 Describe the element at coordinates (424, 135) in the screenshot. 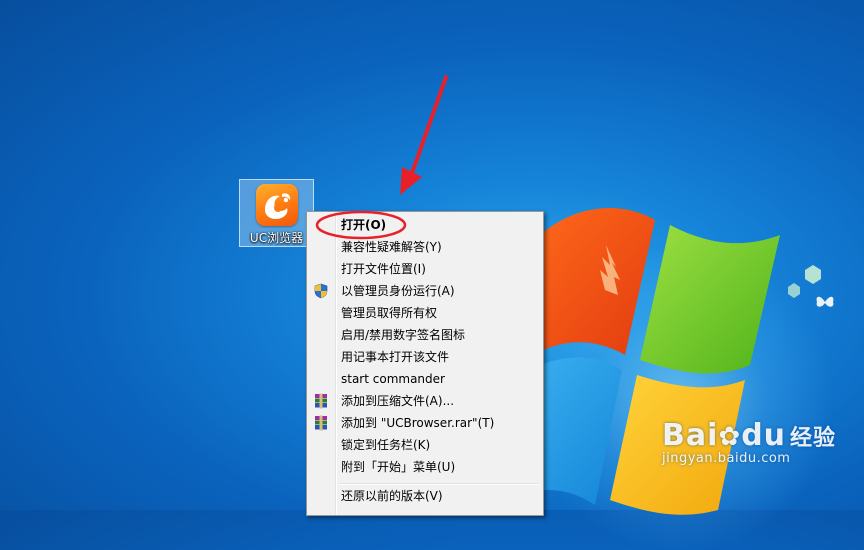

I see `red-arrow-annotation` at that location.